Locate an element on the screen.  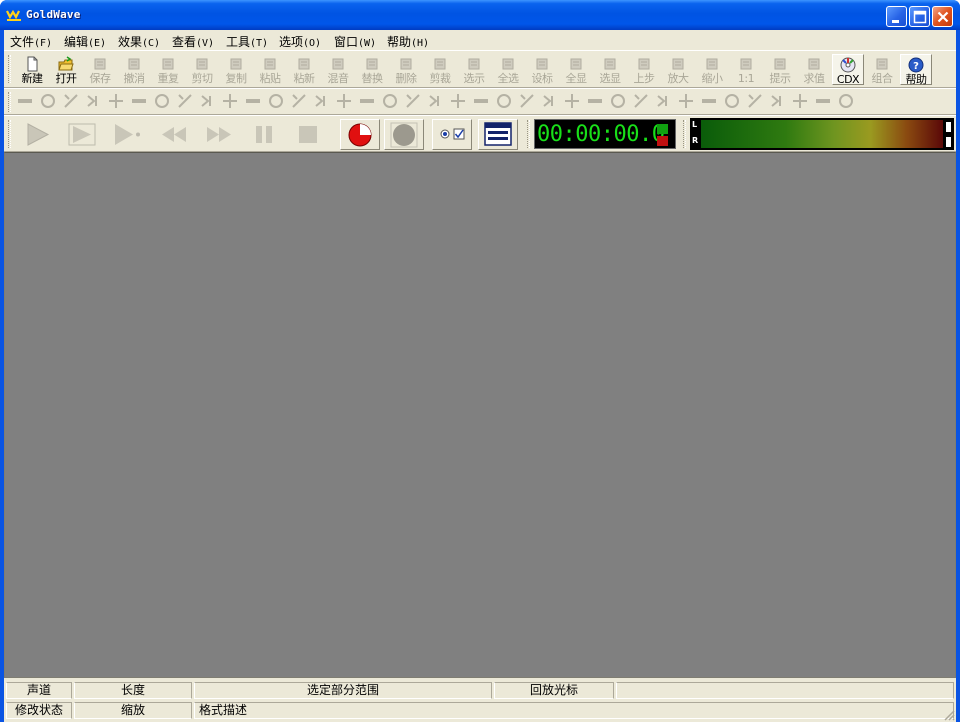
toolbar-button-set-marker: 设标 is located at coordinates (542, 69).